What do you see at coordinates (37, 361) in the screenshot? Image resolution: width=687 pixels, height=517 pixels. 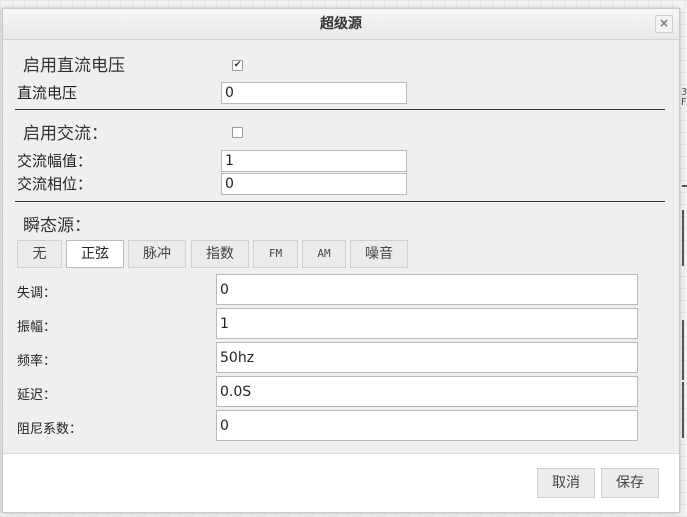 I see `frequency-label: 频率：` at bounding box center [37, 361].